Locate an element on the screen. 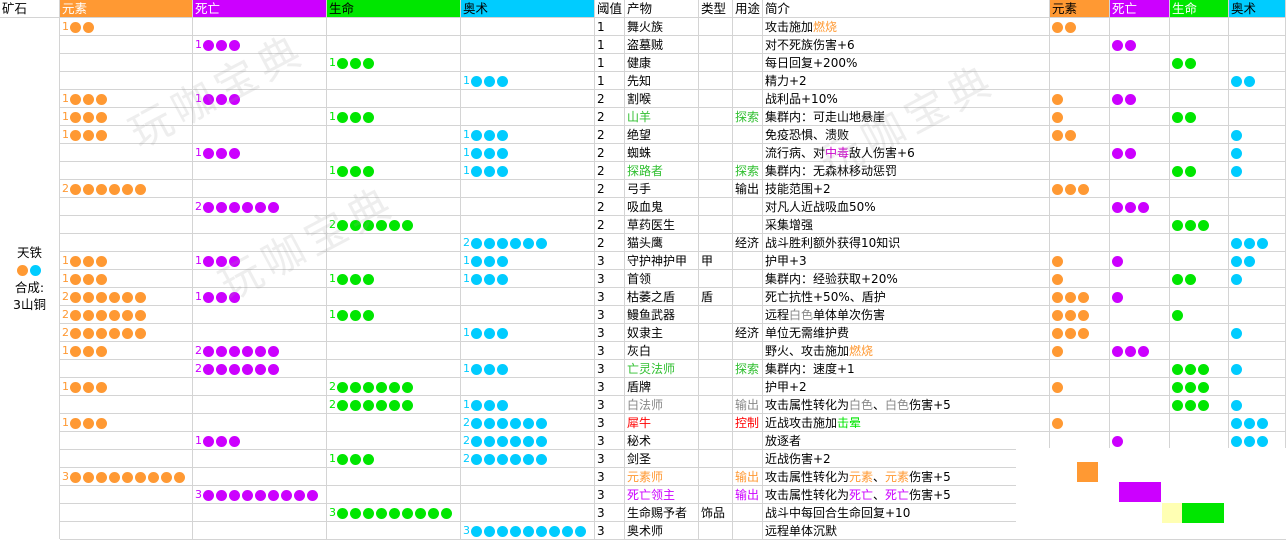 The width and height of the screenshot is (1286, 540). req-death-cell is located at coordinates (260, 27).